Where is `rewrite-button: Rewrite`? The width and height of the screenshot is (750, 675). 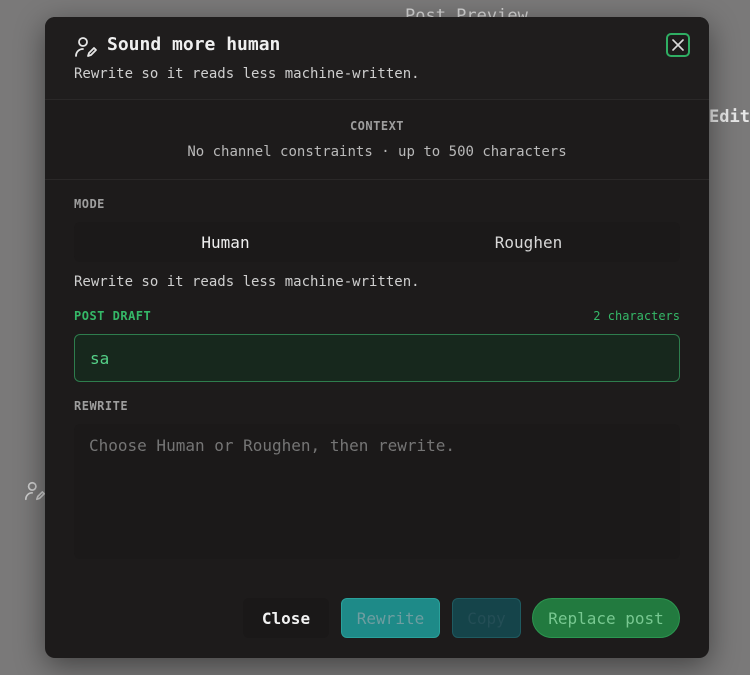 rewrite-button: Rewrite is located at coordinates (390, 618).